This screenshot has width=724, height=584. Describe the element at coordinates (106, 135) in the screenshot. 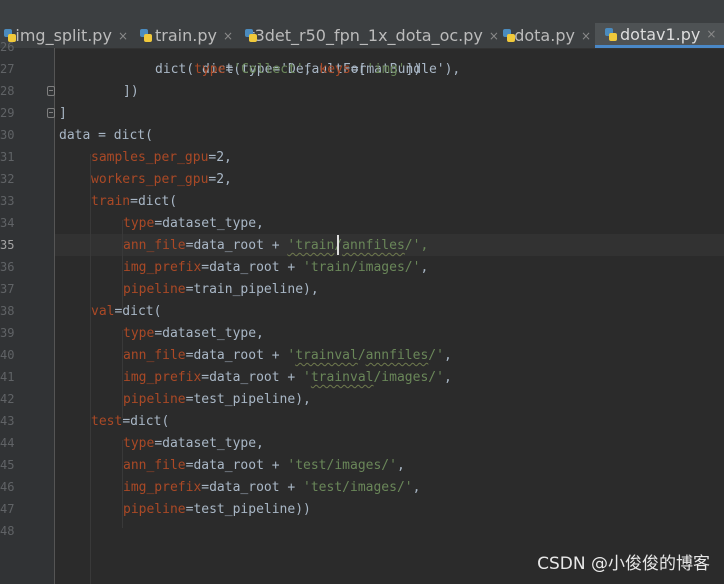

I see `code-line: data = dict(` at that location.